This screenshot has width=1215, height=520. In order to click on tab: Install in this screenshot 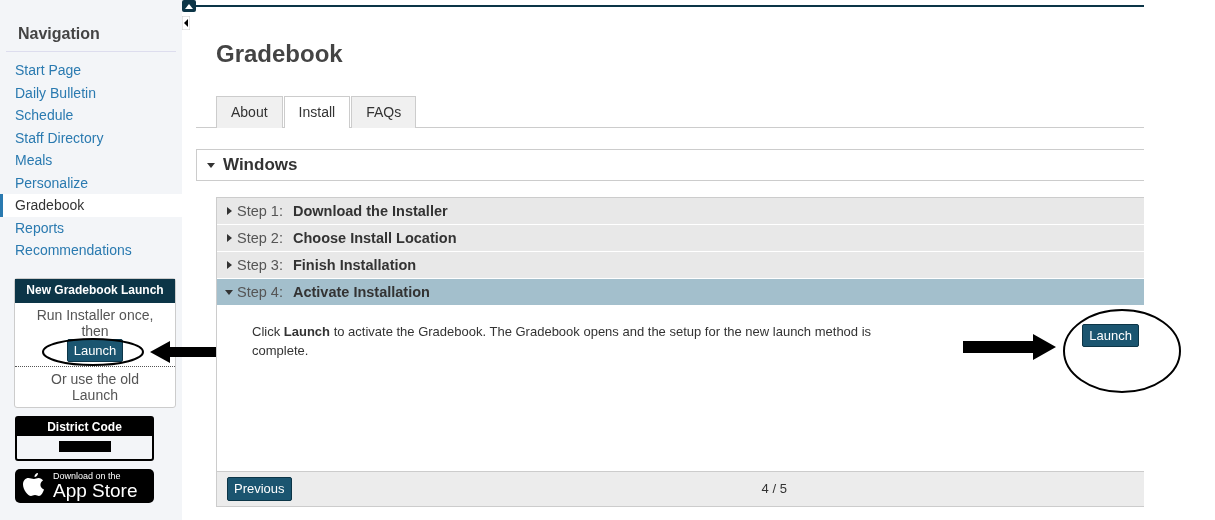, I will do `click(317, 112)`.